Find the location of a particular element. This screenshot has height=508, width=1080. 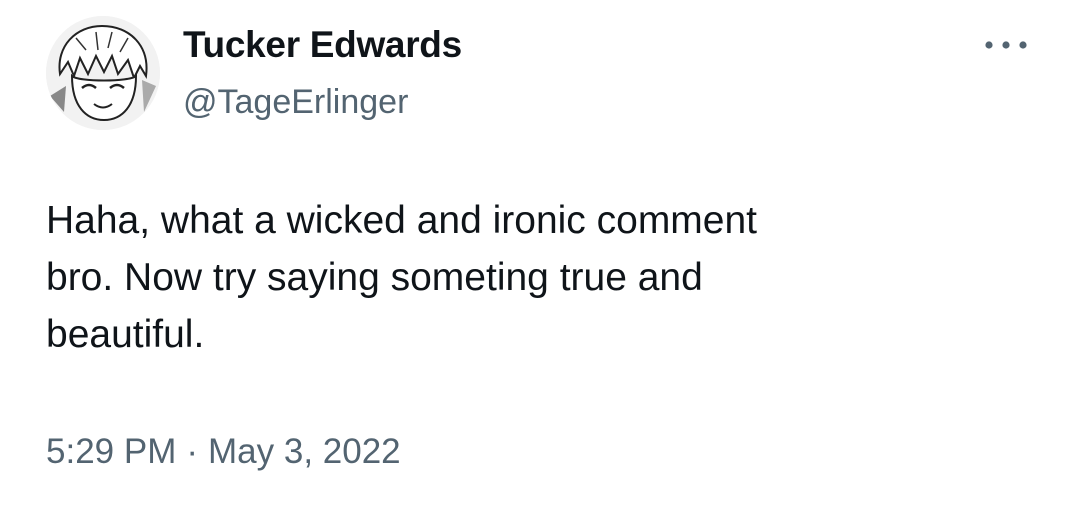

tweet-text-line: Haha, what a wicked and ironic comment is located at coordinates (402, 220).